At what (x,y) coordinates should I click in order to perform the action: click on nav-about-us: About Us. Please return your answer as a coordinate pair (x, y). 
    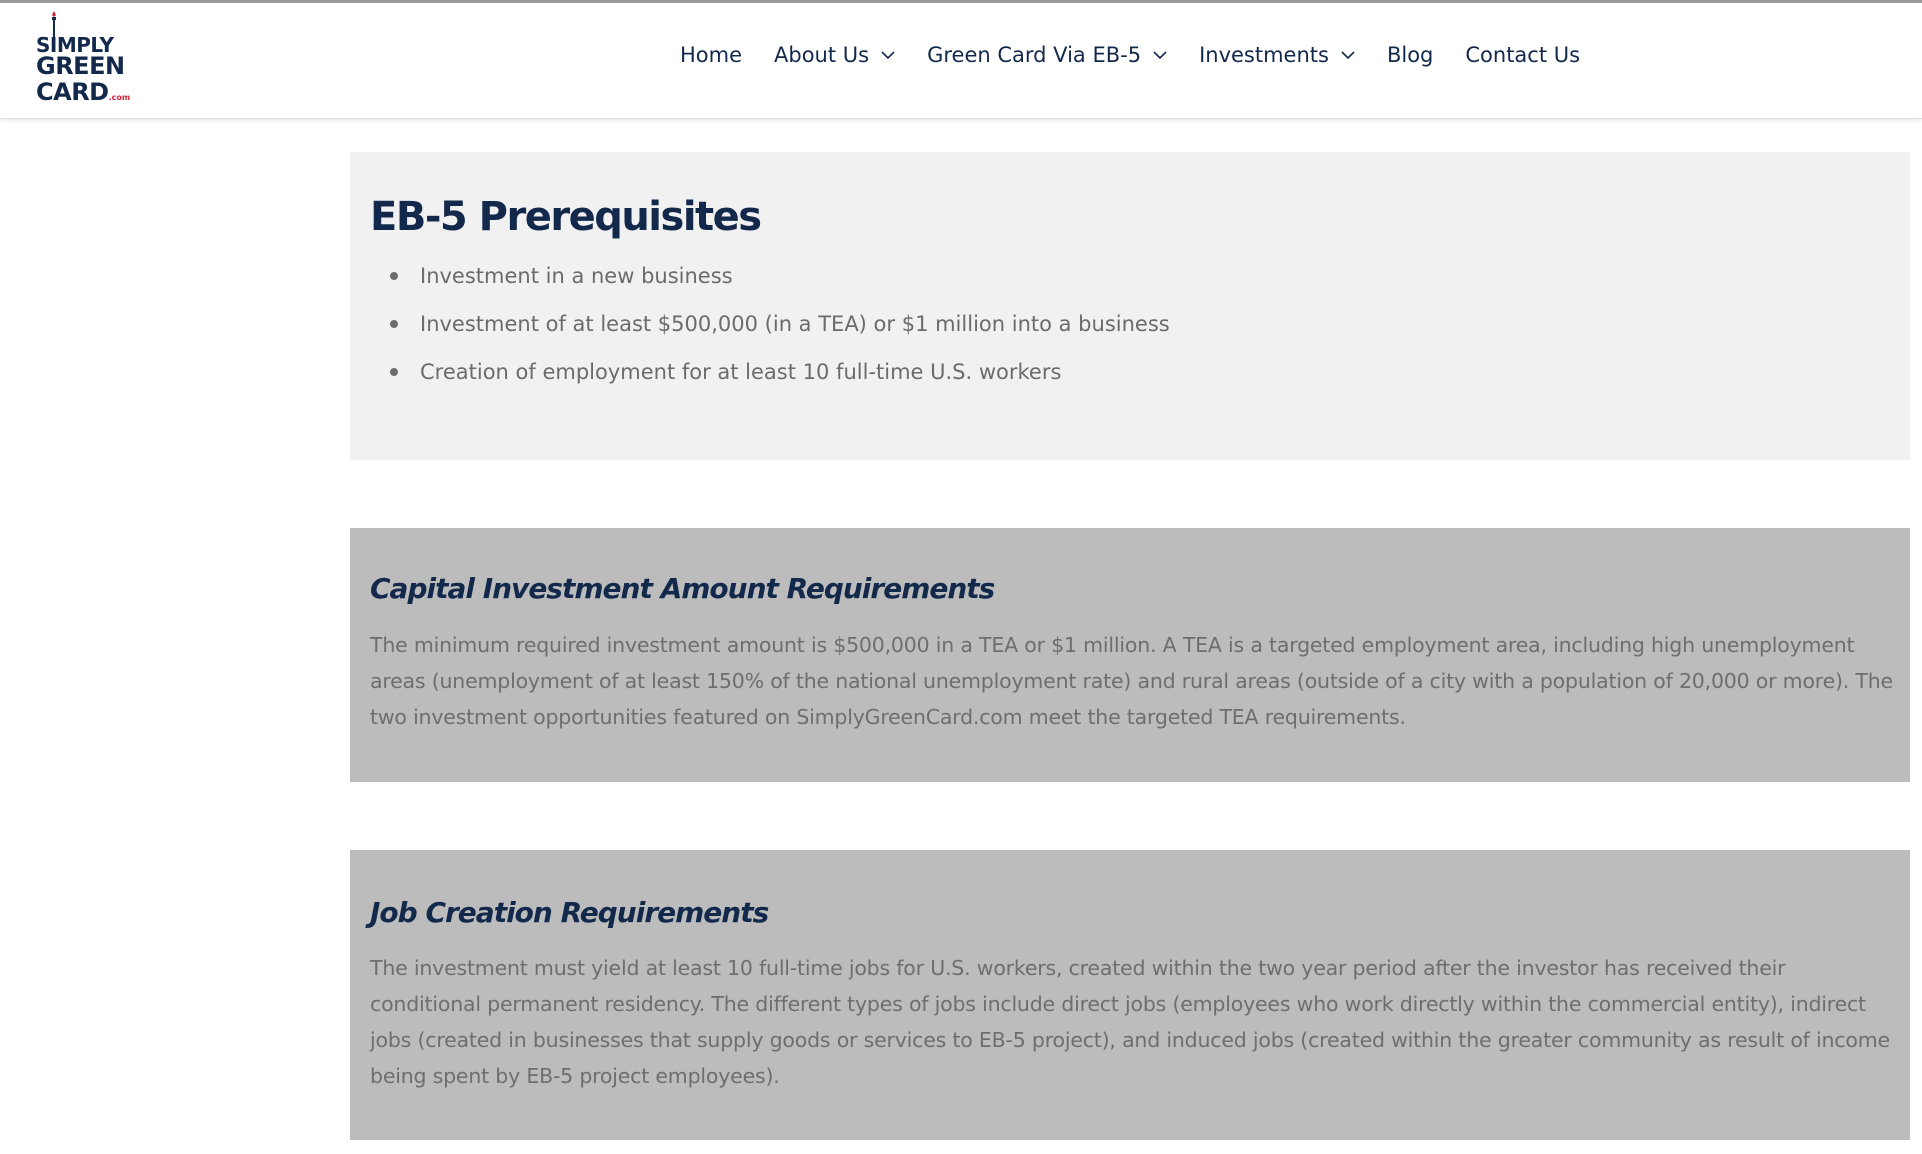
    Looking at the image, I should click on (834, 55).